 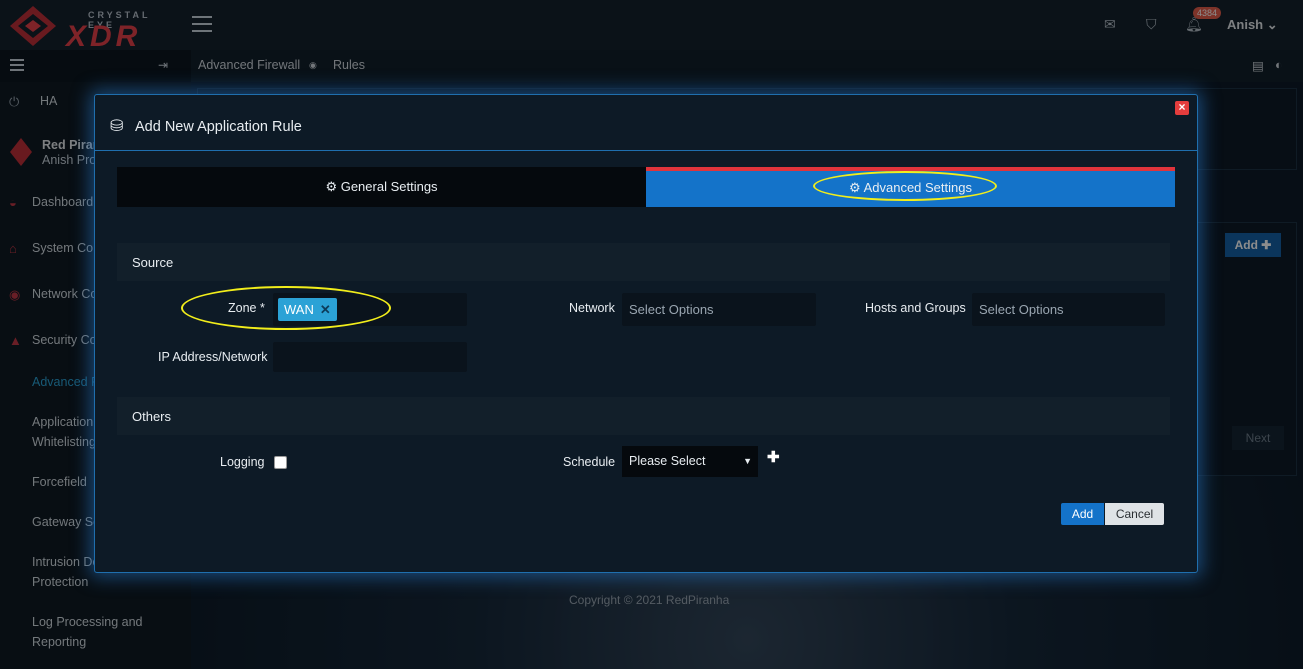 What do you see at coordinates (152, 416) in the screenshot?
I see `section-title: Others` at bounding box center [152, 416].